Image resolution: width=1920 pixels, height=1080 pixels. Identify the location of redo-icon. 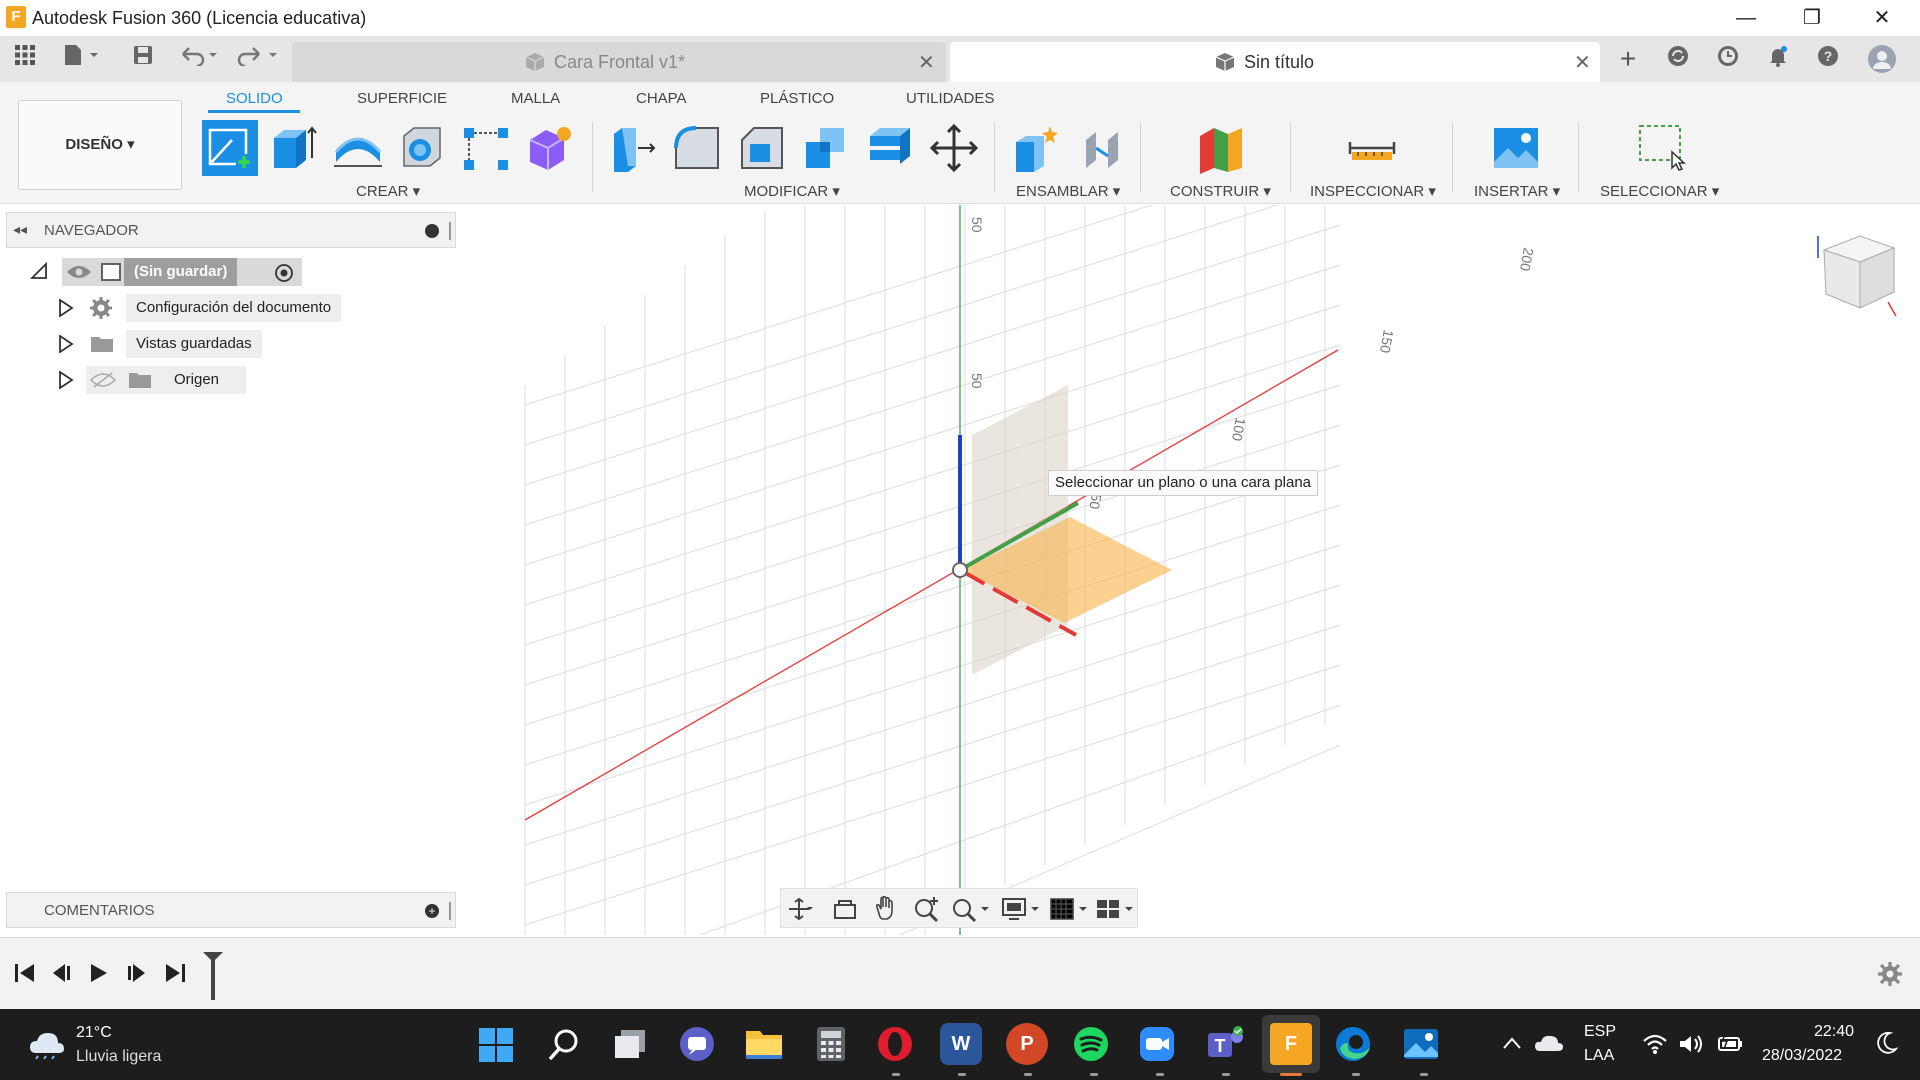
(259, 59).